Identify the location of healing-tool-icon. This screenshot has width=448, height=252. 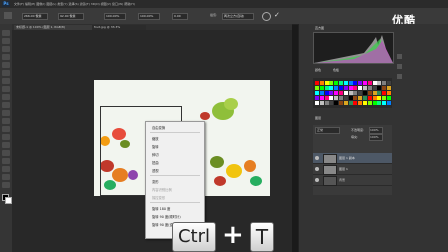
(6, 81).